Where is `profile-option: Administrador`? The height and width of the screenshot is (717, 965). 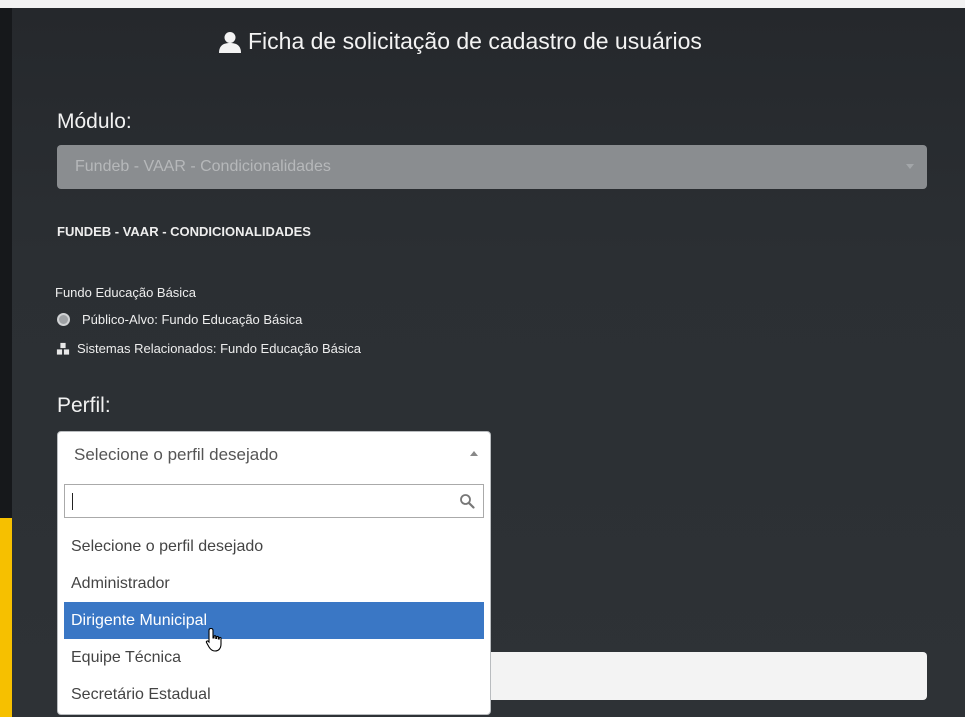
profile-option: Administrador is located at coordinates (274, 583).